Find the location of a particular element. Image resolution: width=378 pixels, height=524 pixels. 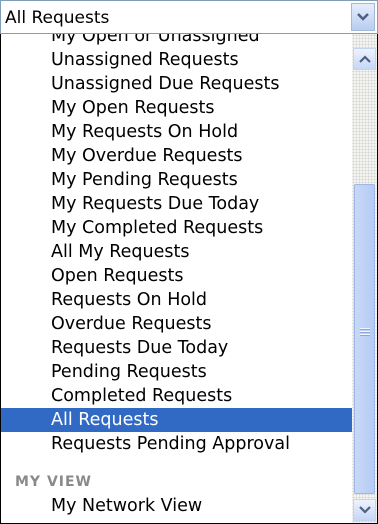

list-item: My Network View is located at coordinates (177, 506).